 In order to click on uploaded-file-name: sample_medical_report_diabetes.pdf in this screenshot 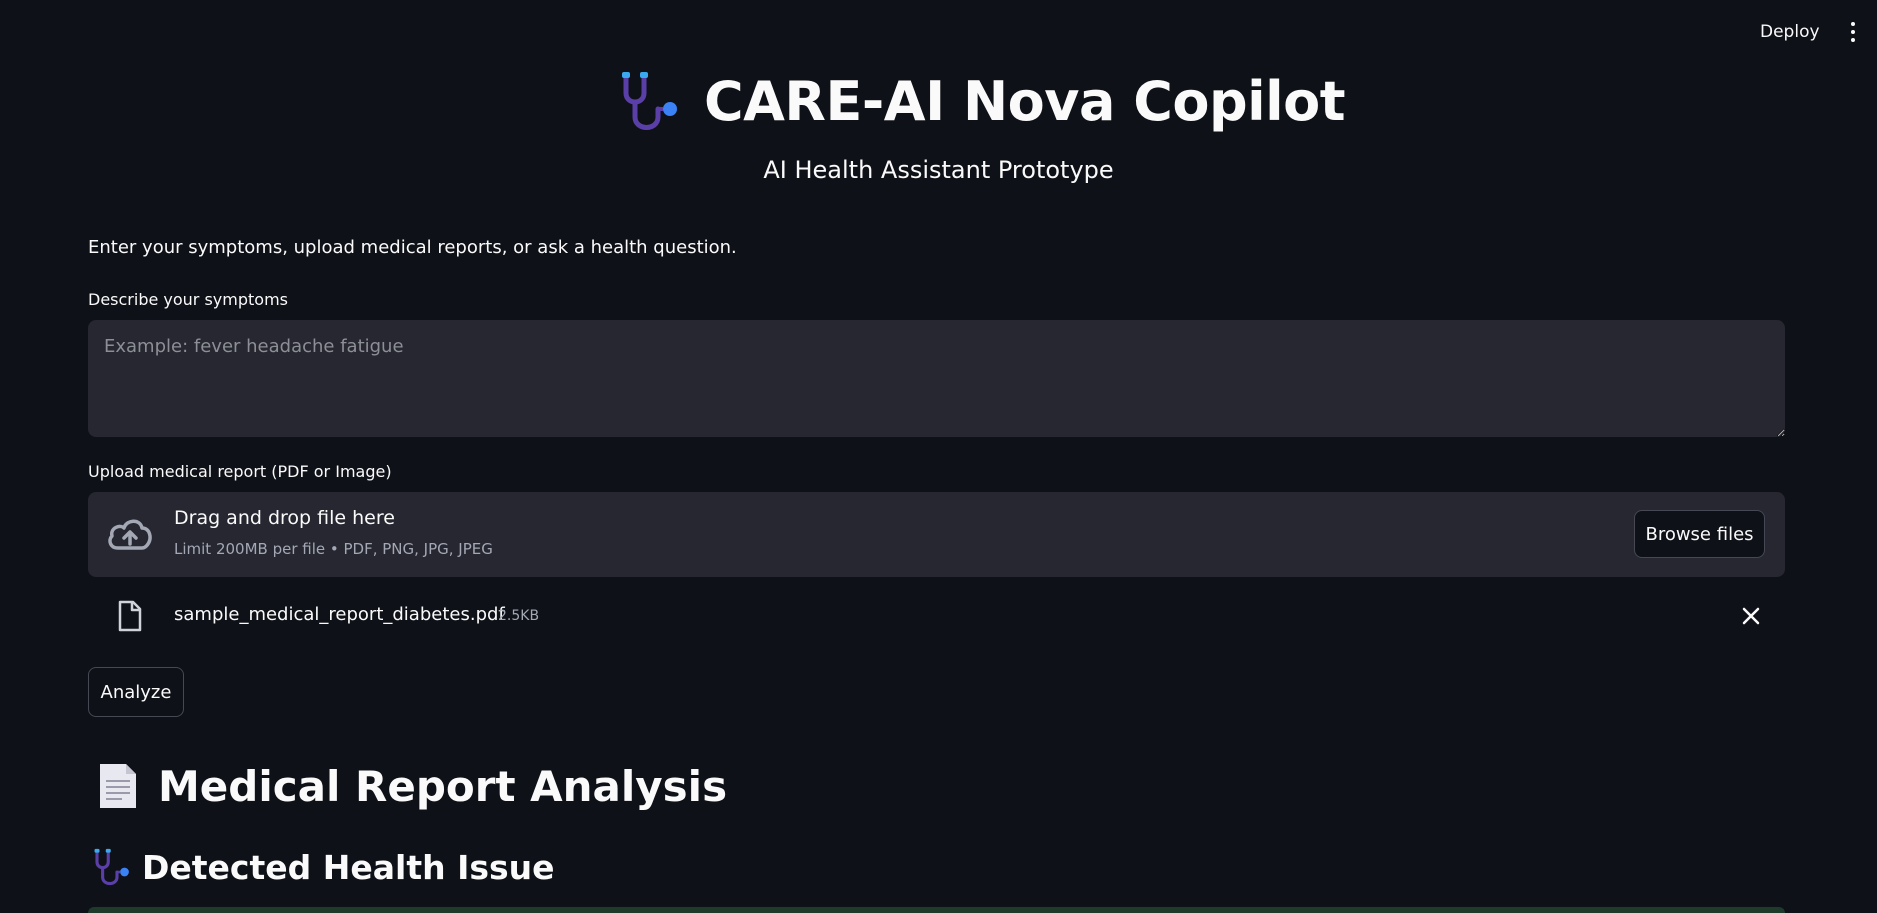, I will do `click(339, 614)`.